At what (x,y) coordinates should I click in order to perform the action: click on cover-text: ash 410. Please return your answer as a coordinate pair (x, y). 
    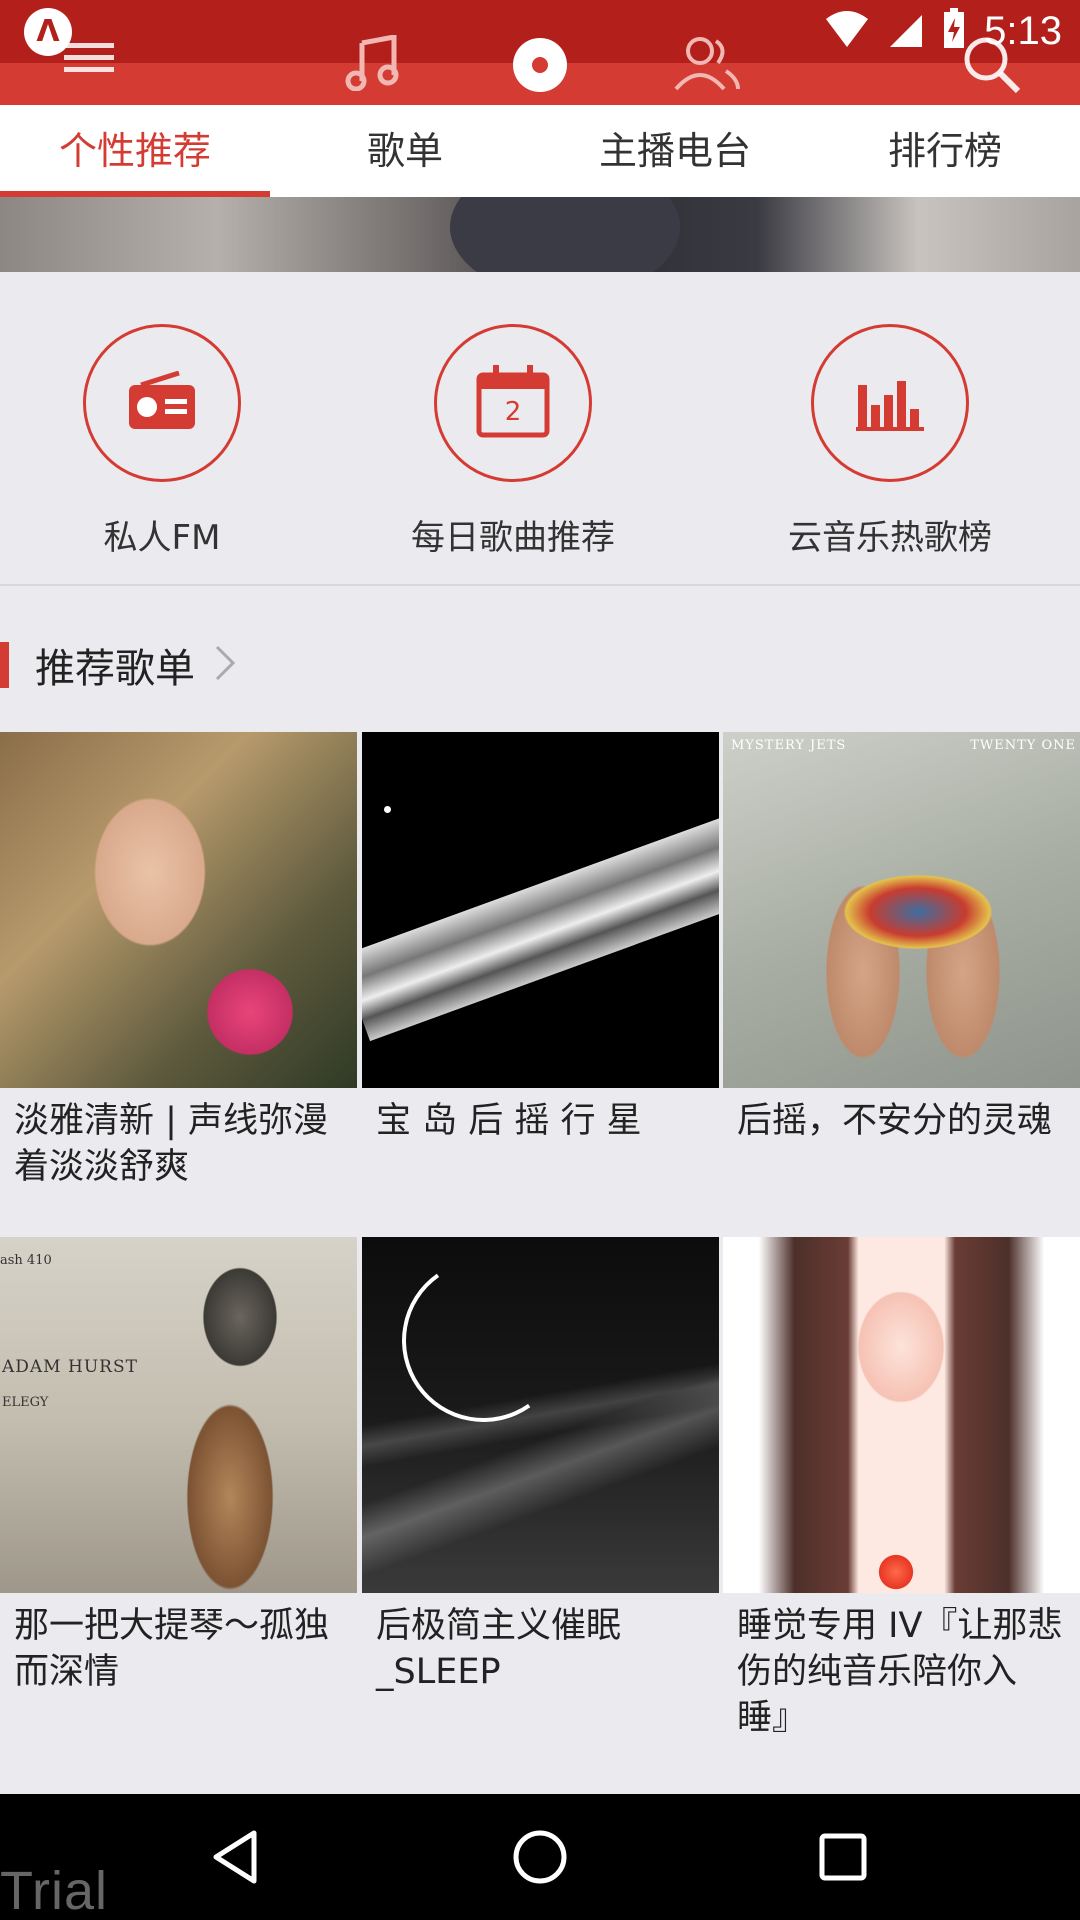
    Looking at the image, I should click on (26, 1260).